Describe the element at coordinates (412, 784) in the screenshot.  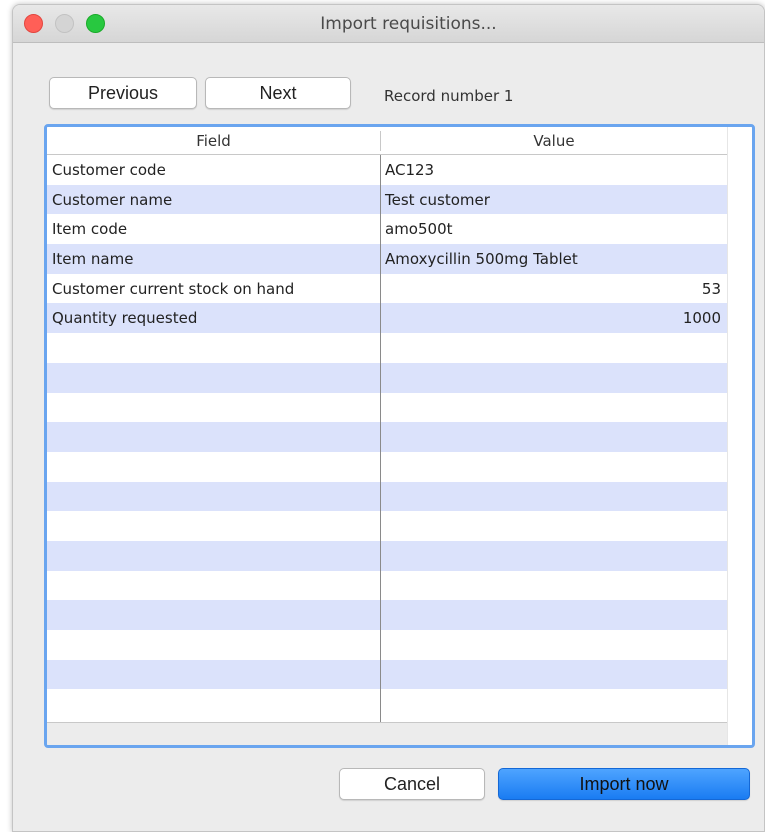
I see `cancel-button: Cancel` at that location.